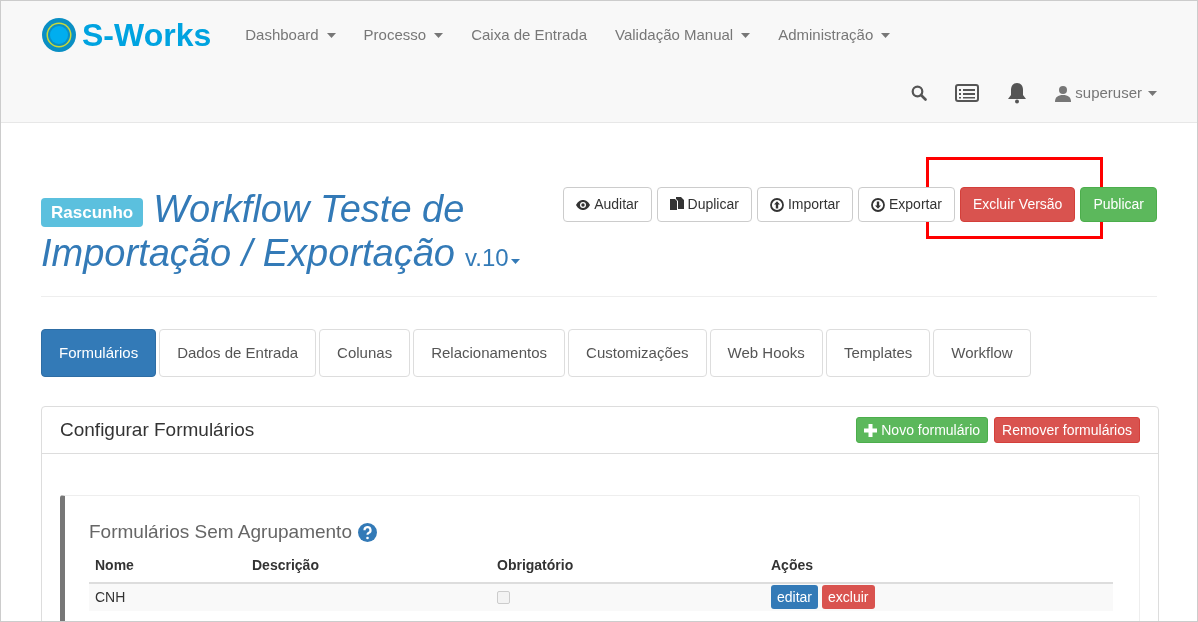  What do you see at coordinates (607, 204) in the screenshot?
I see `action-button: Auditar` at bounding box center [607, 204].